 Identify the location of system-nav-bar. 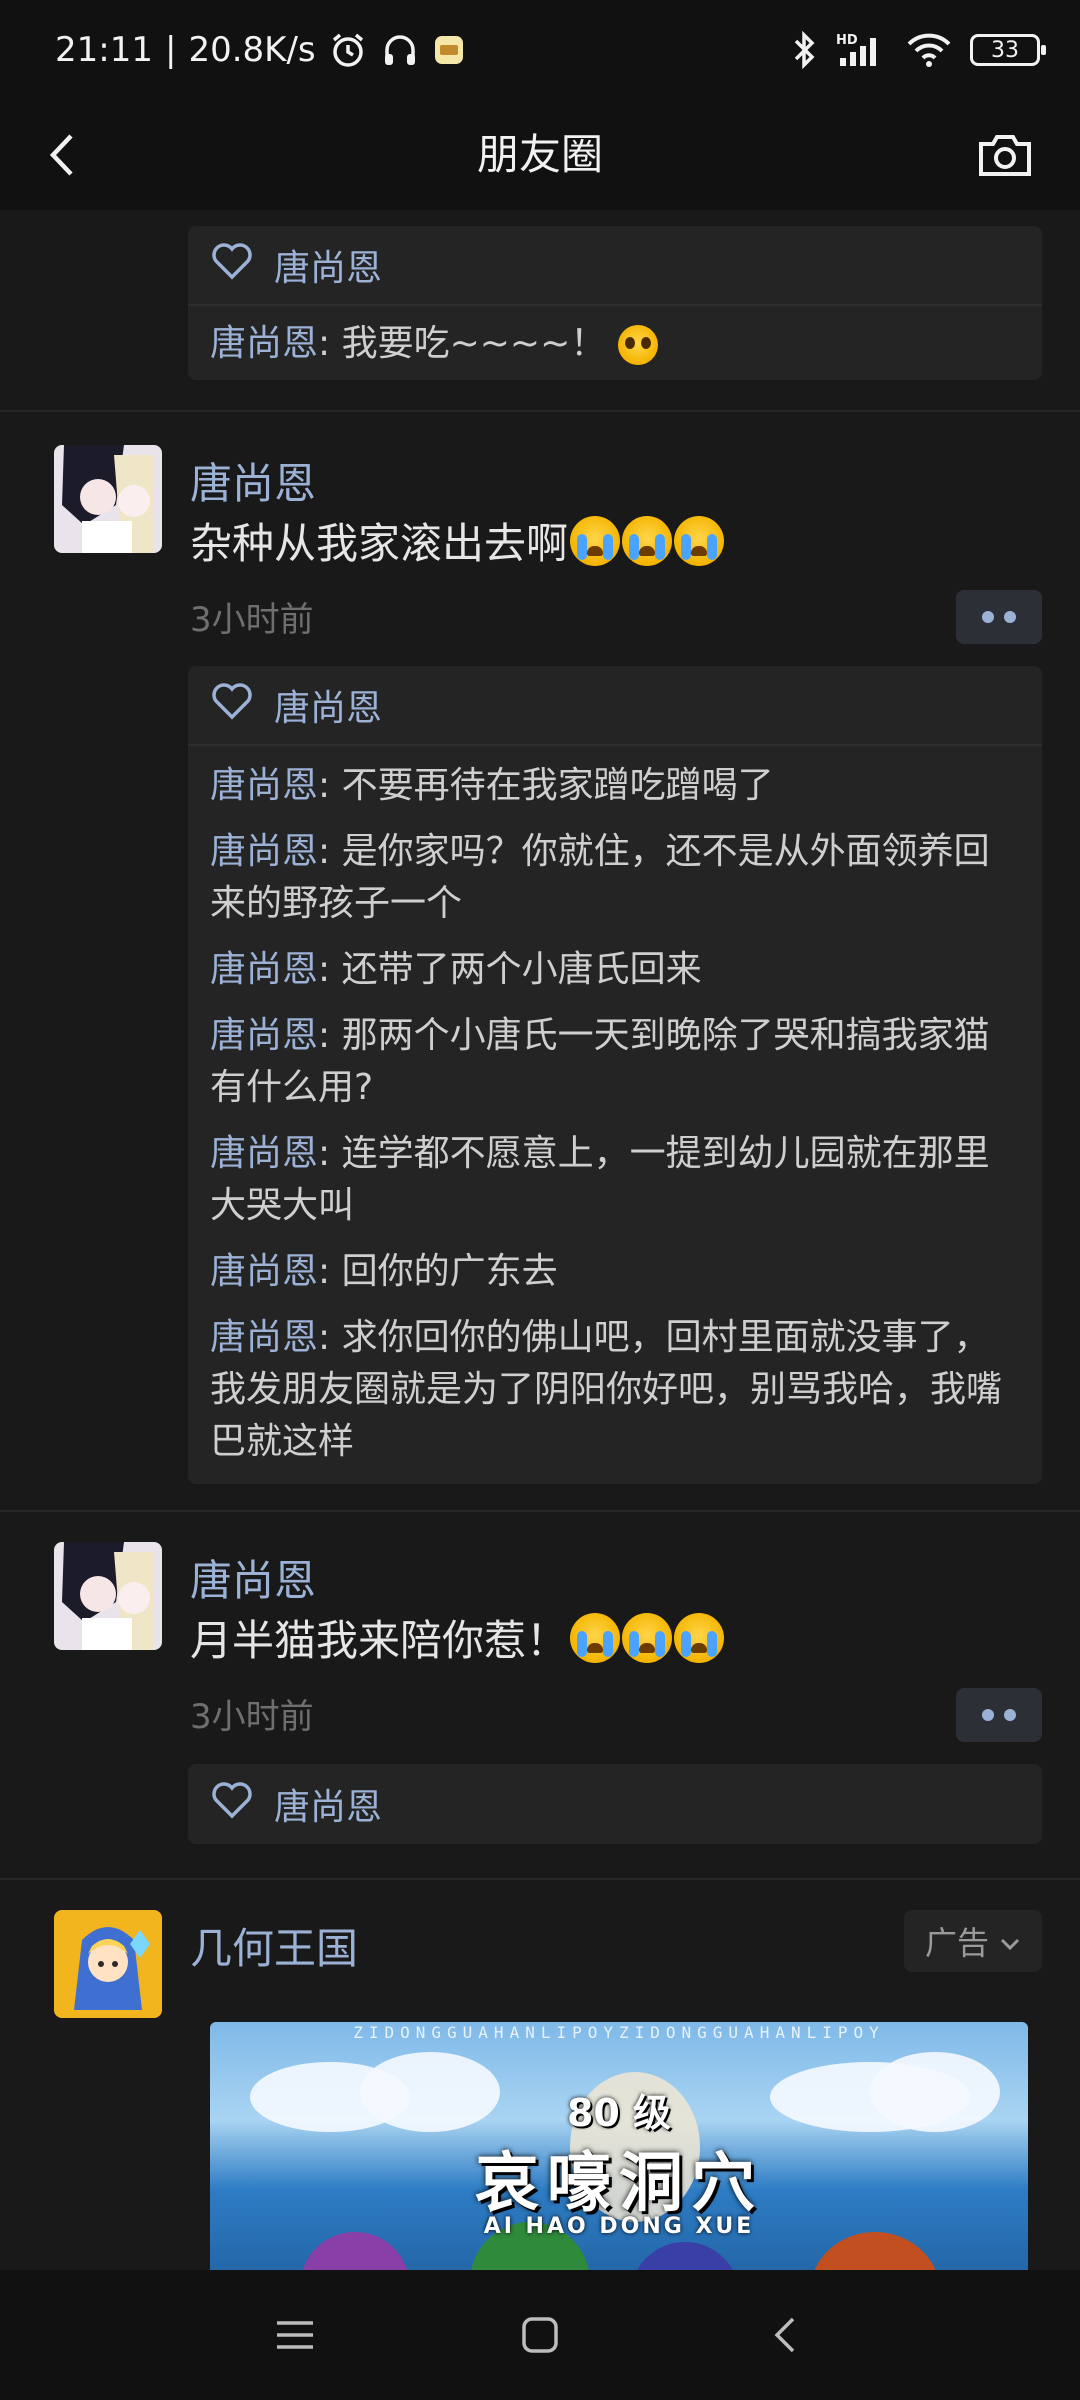
(540, 2335).